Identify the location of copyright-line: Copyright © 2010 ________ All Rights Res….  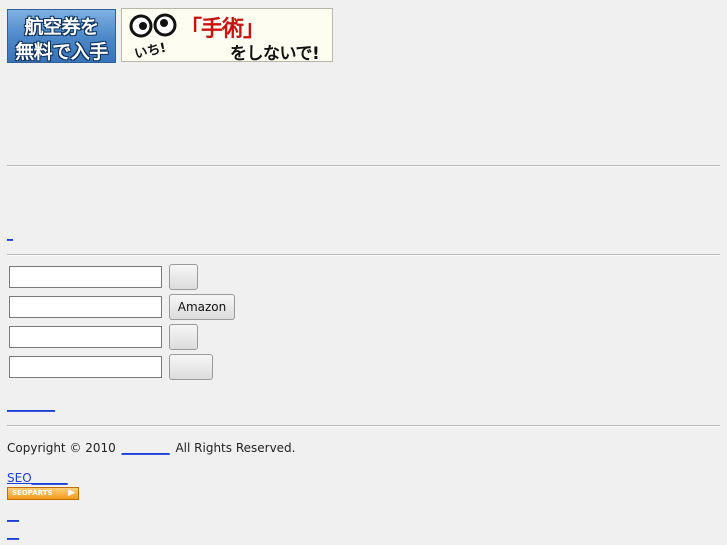
(151, 448).